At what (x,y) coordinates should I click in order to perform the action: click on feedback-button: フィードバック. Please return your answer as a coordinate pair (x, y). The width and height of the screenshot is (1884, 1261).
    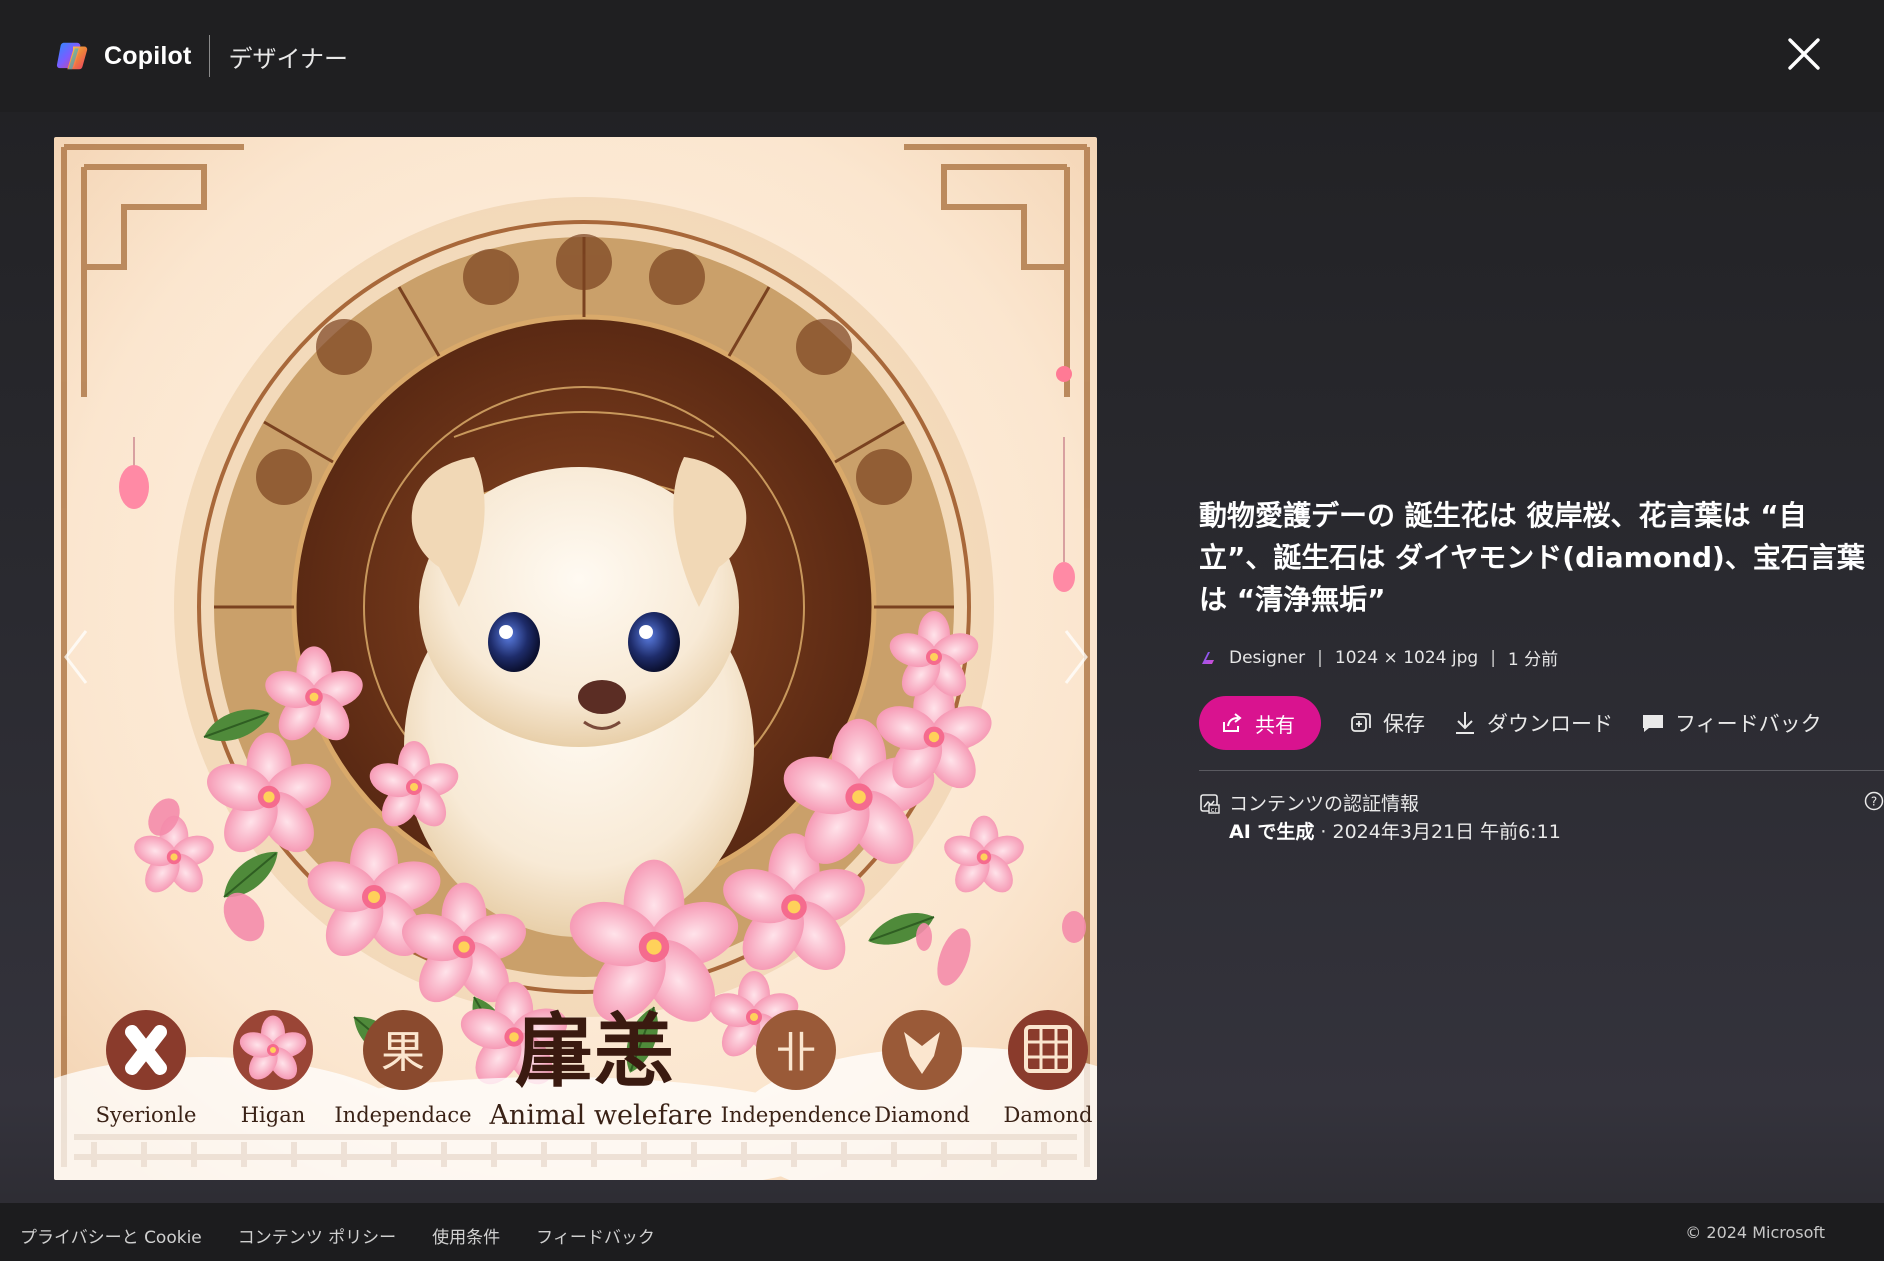
    Looking at the image, I should click on (1731, 723).